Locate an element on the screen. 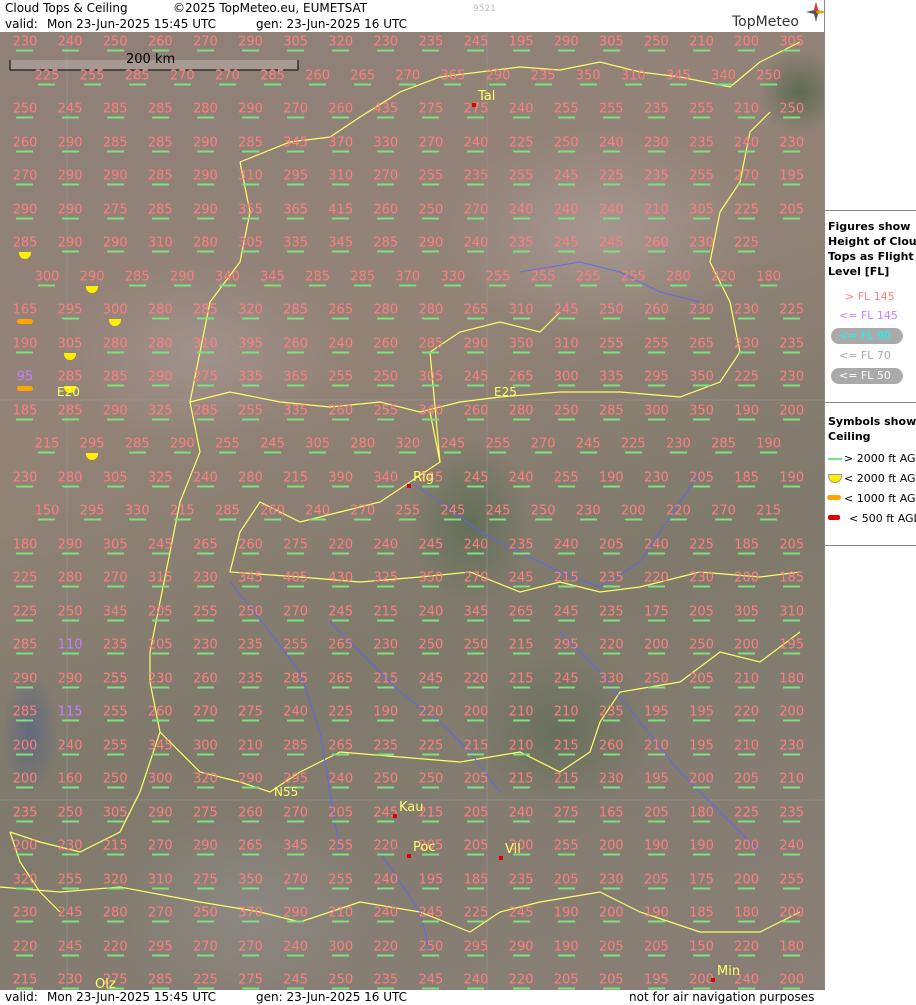 The height and width of the screenshot is (1005, 916). cloud-top-value: 295 is located at coordinates (92, 511).